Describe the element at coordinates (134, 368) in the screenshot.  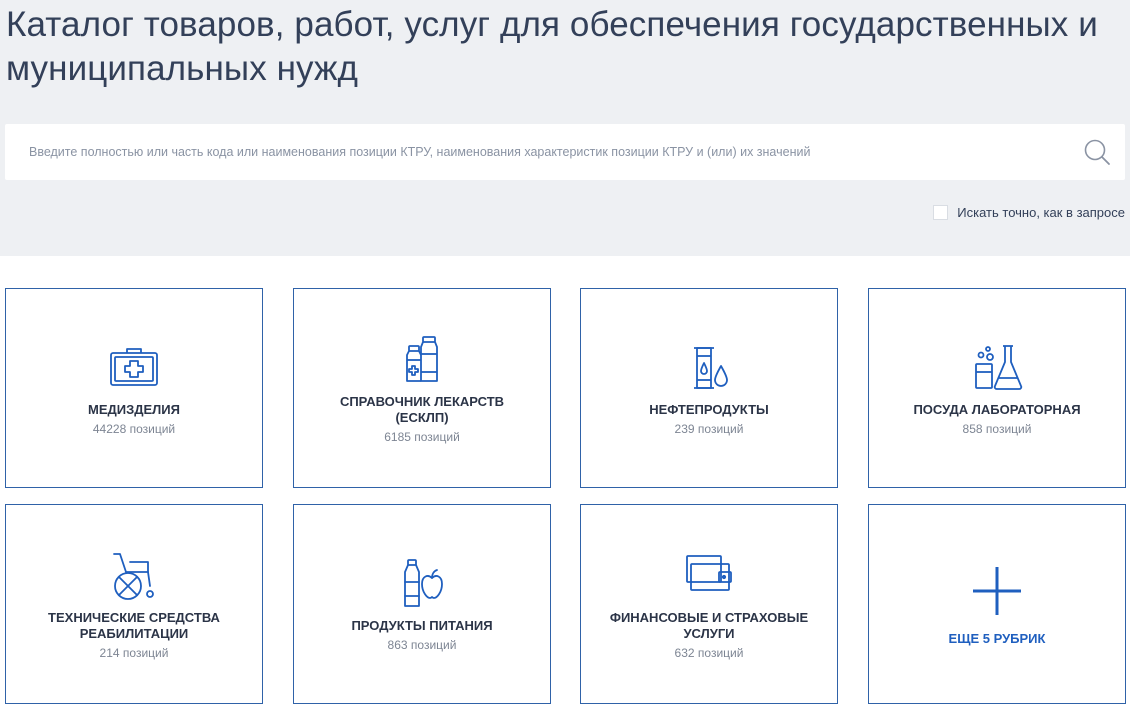
I see `medical-kit-icon` at that location.